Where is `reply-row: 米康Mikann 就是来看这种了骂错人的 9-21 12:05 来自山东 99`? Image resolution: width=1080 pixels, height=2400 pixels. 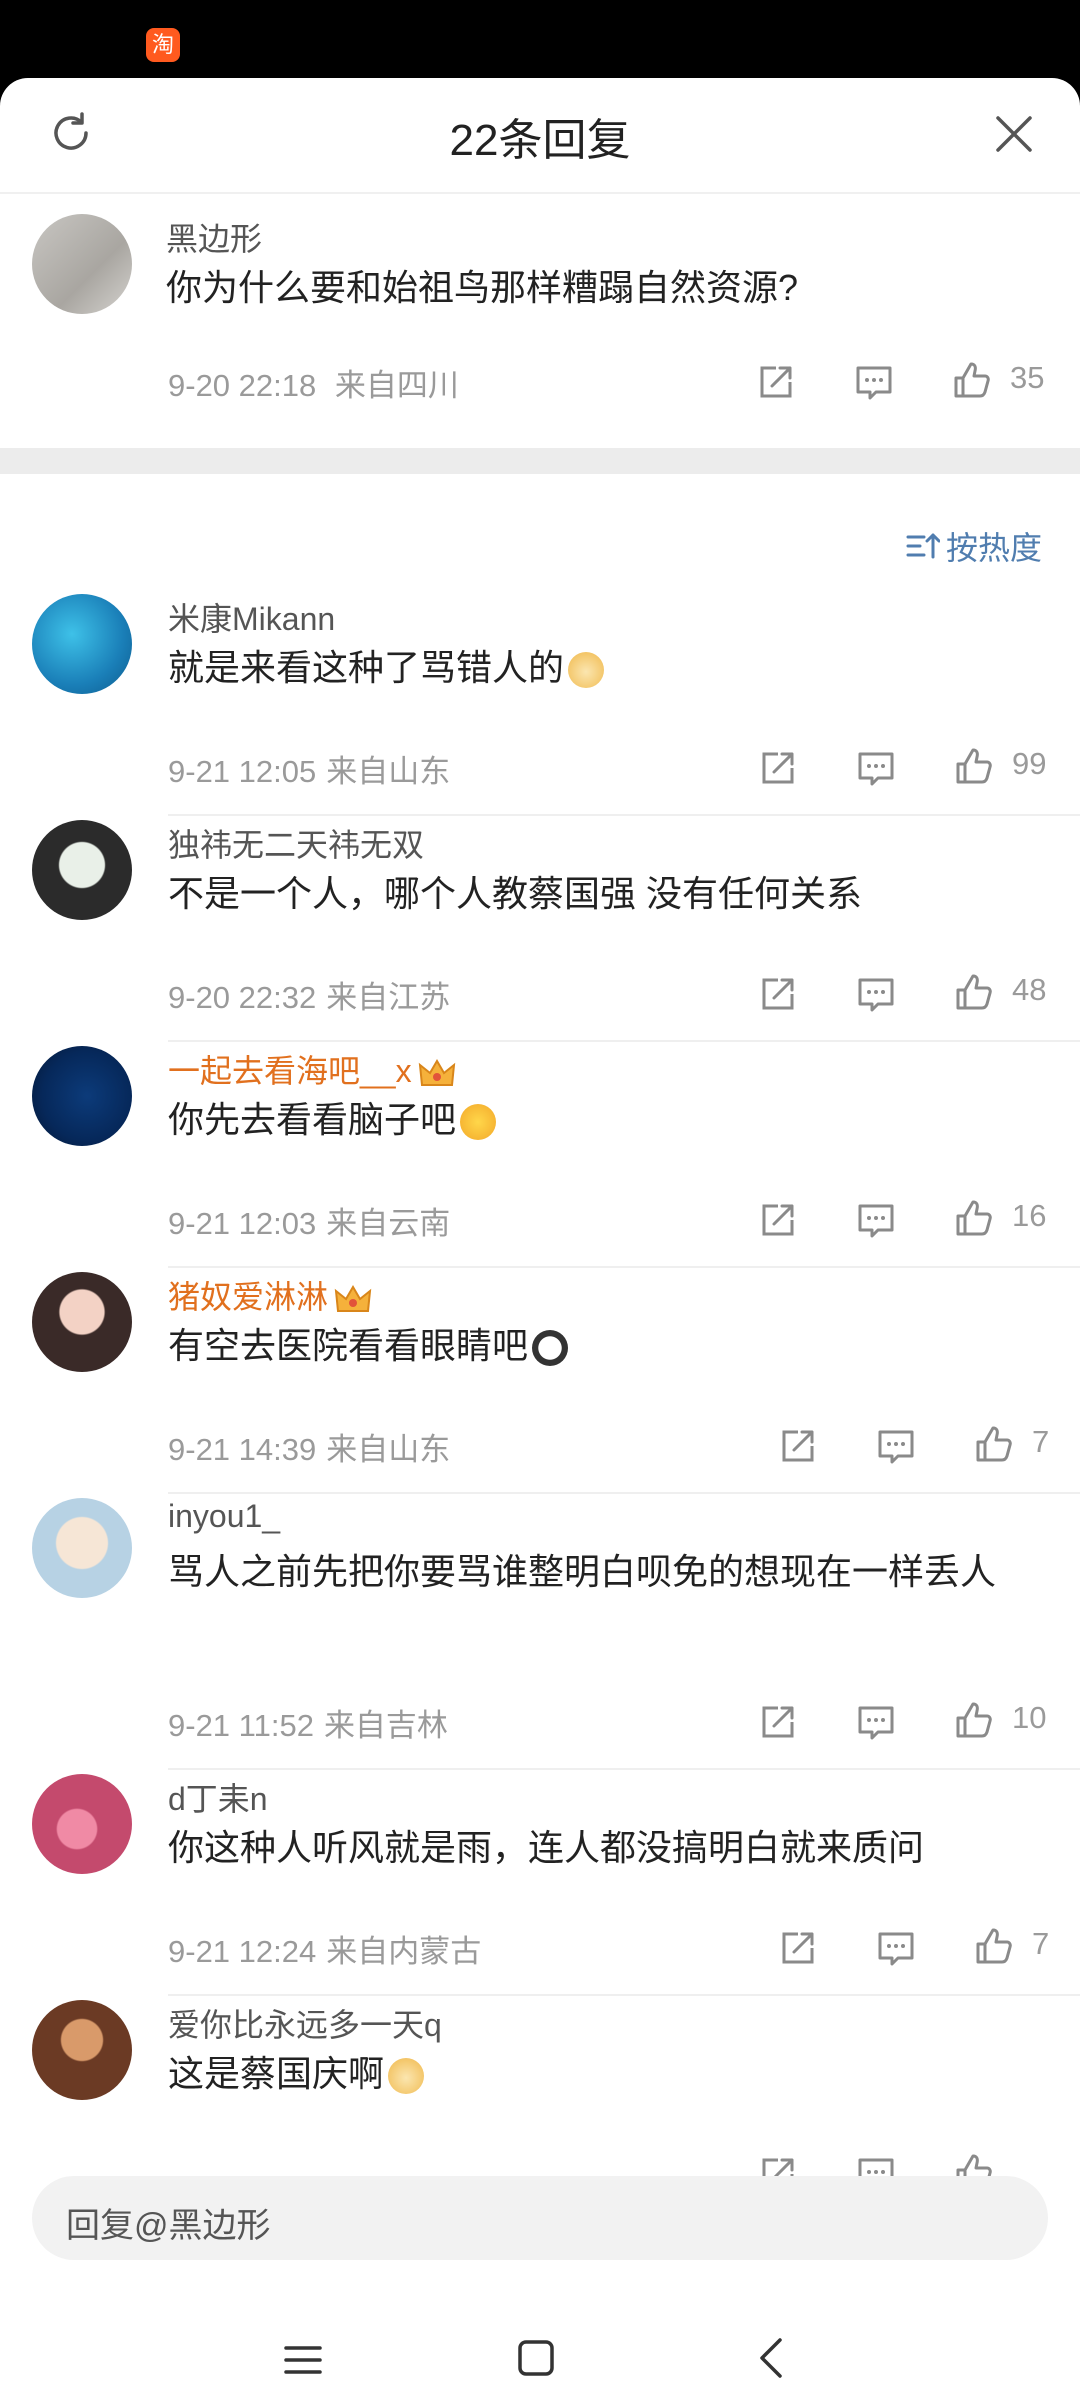
reply-row: 米康Mikann 就是来看这种了骂错人的 9-21 12:05 来自山东 99 is located at coordinates (540, 703).